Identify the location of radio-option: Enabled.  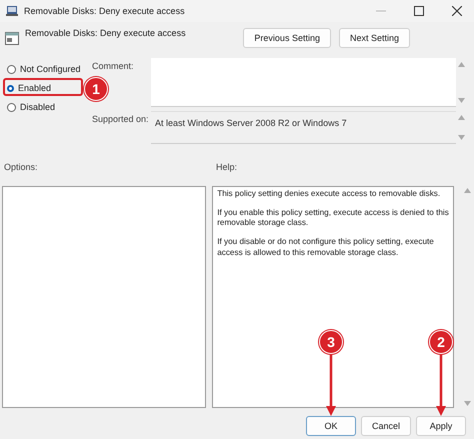
(28, 88).